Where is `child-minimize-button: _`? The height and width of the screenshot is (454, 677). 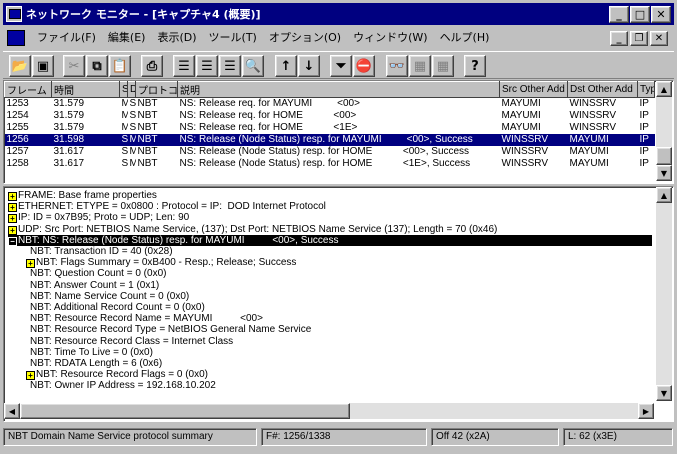
child-minimize-button: _ is located at coordinates (619, 38).